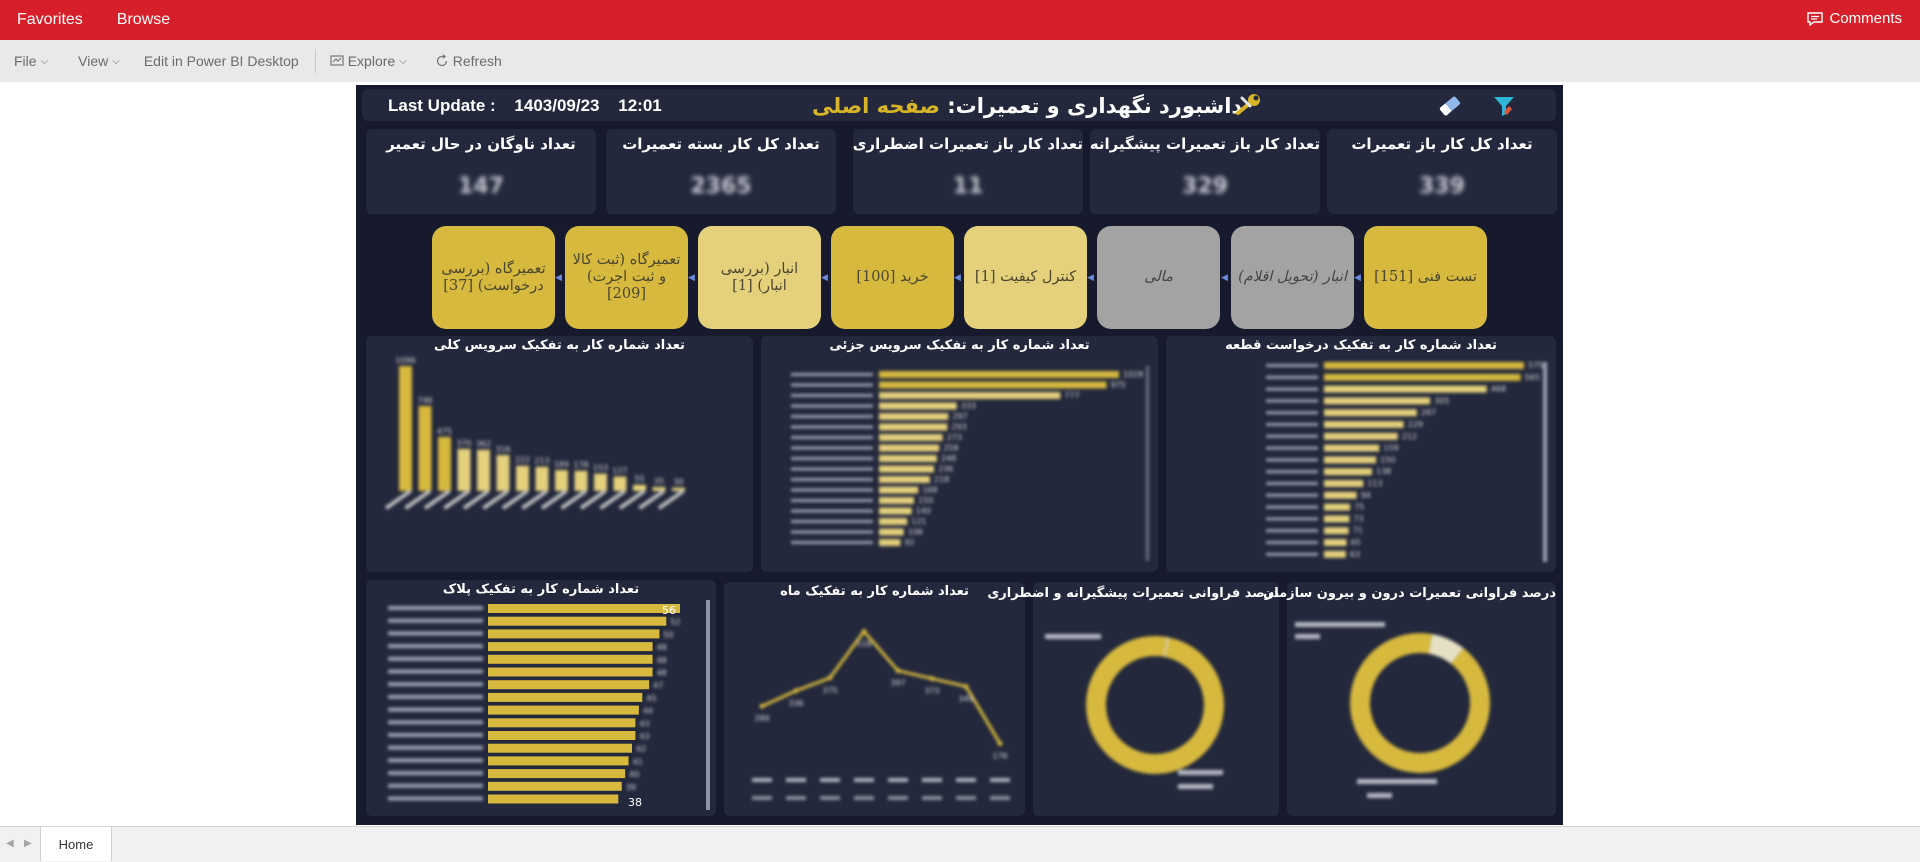 This screenshot has width=1920, height=862. I want to click on eraser-icon, so click(1450, 106).